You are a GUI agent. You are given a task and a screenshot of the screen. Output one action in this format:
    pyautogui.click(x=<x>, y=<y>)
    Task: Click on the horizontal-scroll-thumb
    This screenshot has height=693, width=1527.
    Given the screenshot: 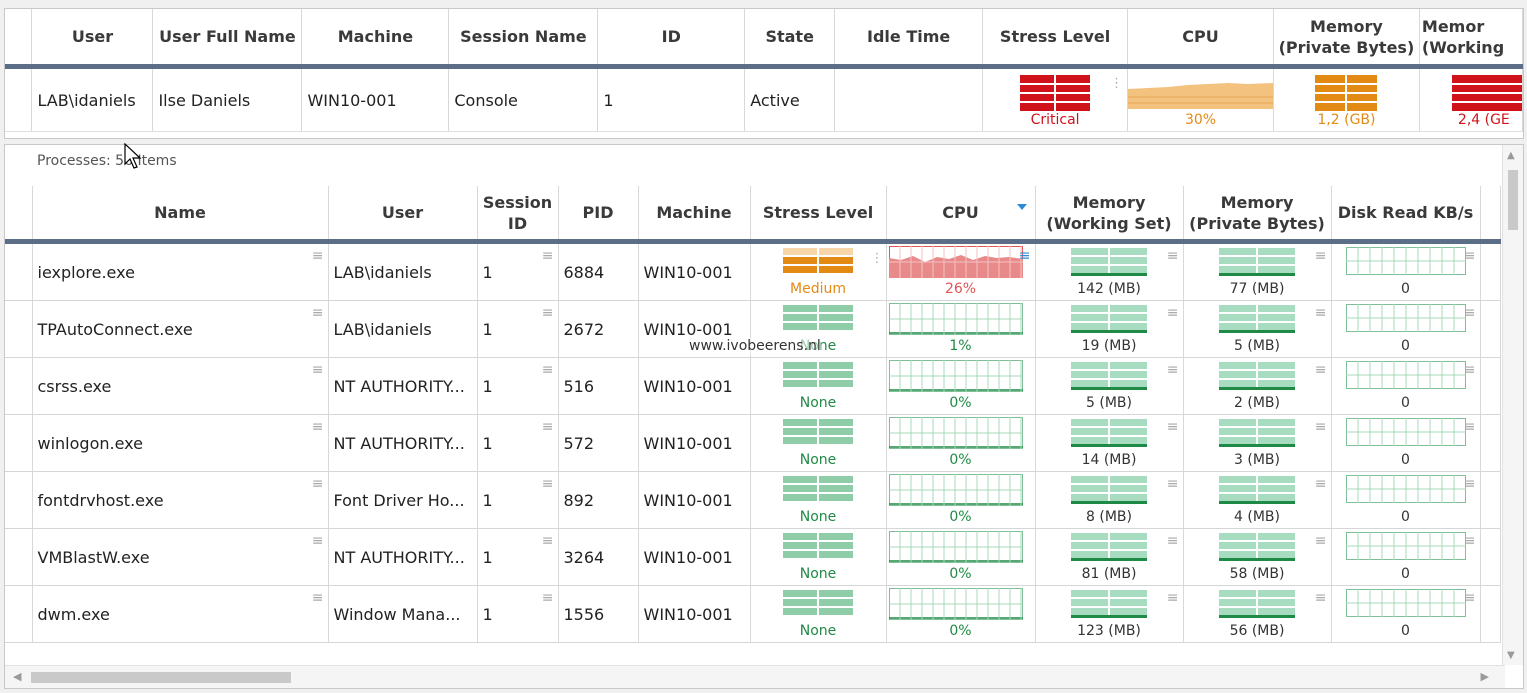 What is the action you would take?
    pyautogui.click(x=161, y=677)
    